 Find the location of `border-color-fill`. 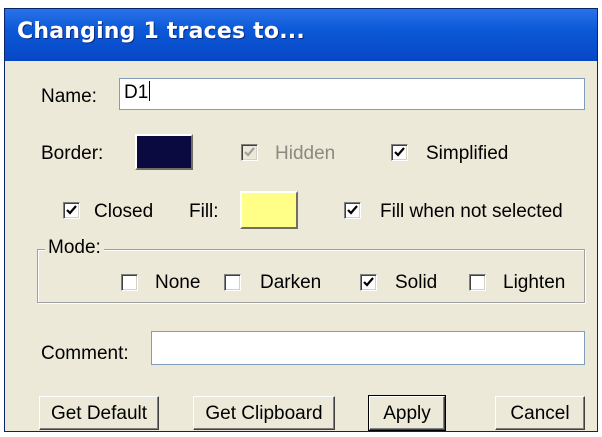

border-color-fill is located at coordinates (164, 152).